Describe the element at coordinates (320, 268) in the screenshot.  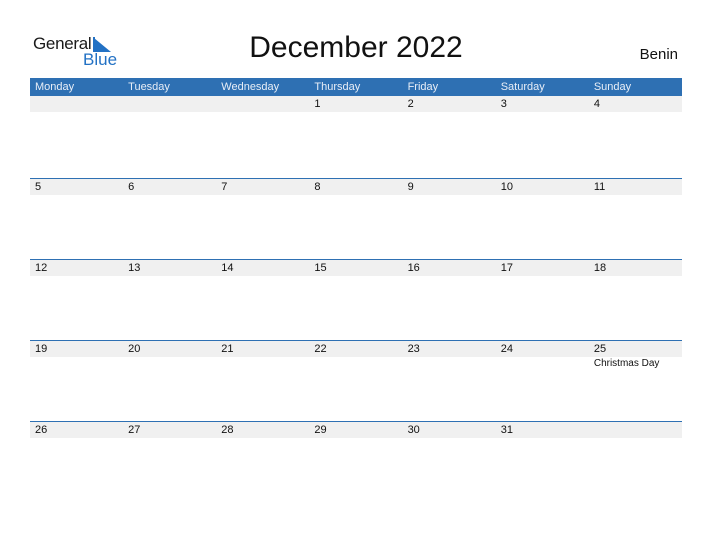
I see `day-number: 15` at that location.